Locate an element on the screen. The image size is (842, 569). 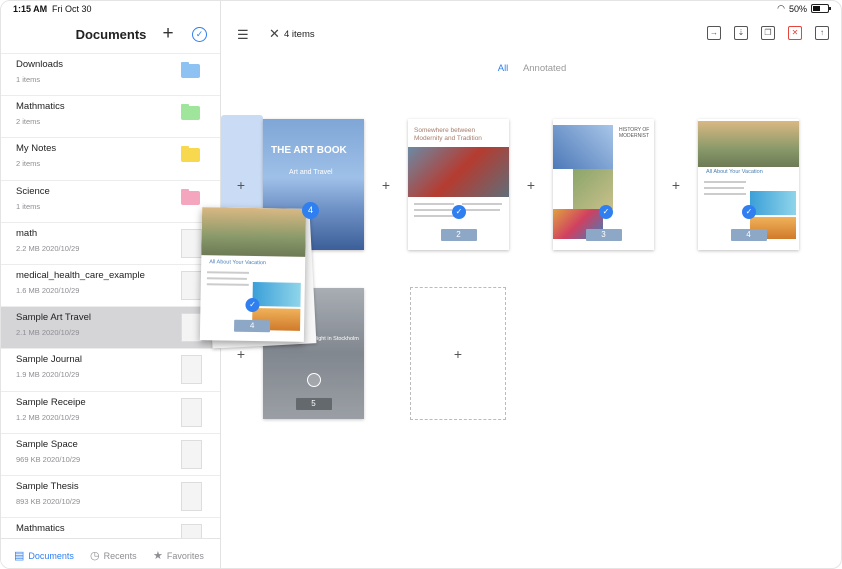
row-meta: 1.9 MB 2020/10/29 is located at coordinates (48, 375).